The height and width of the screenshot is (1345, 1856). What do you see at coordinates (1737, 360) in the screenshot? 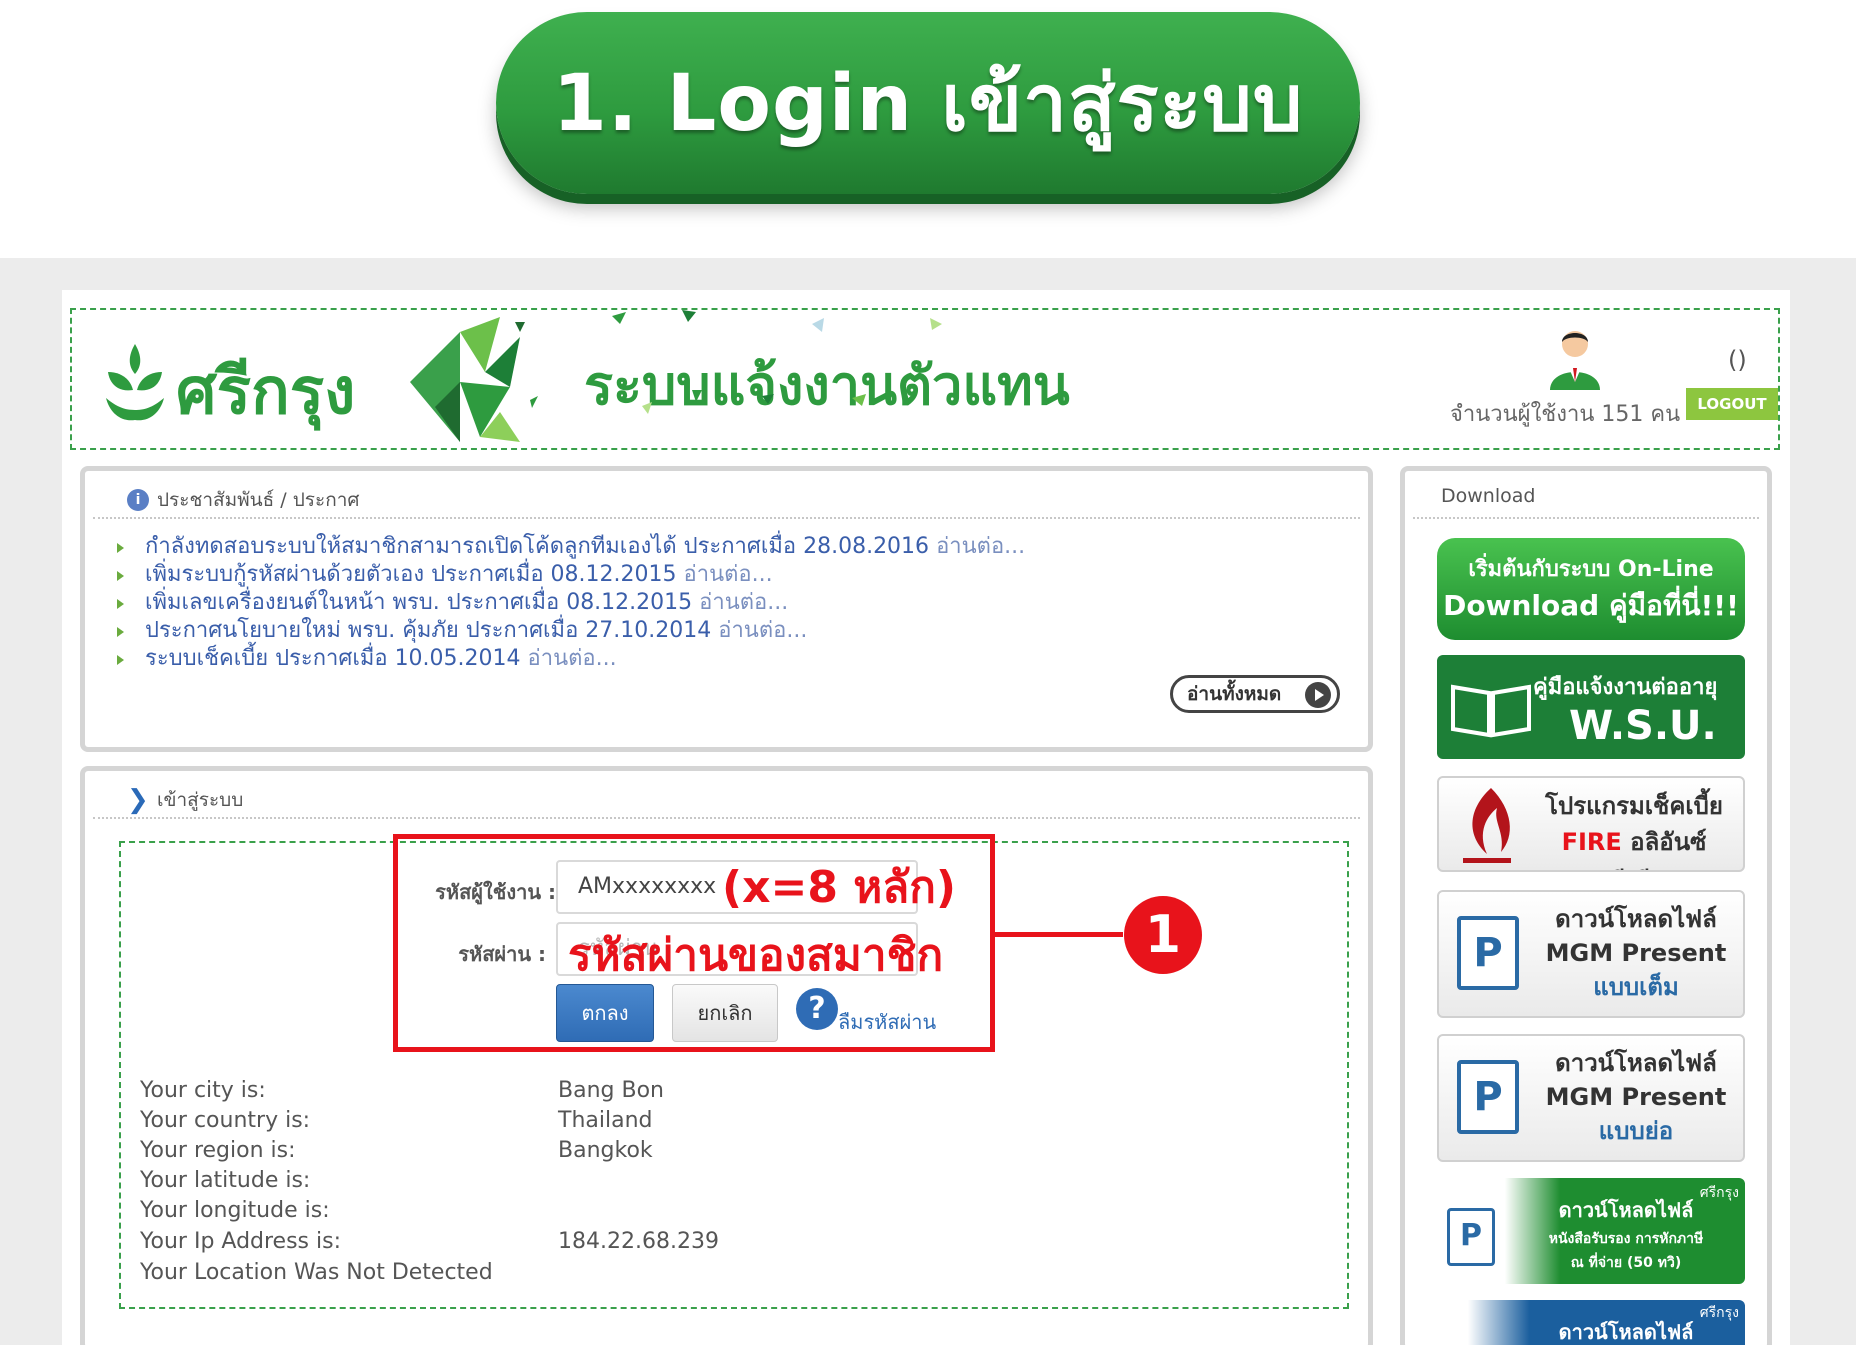
I see `user-name-display: ()` at bounding box center [1737, 360].